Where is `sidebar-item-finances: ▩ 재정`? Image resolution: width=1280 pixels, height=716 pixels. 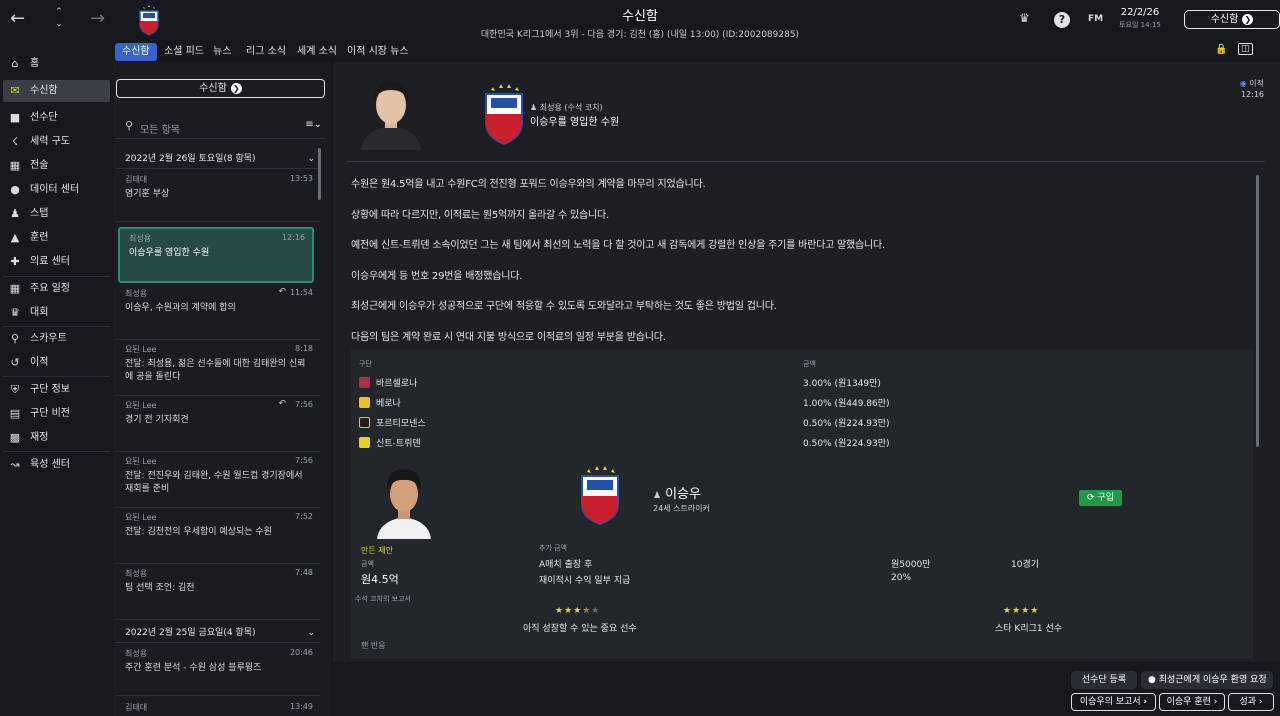
sidebar-item-finances: ▩ 재정 is located at coordinates (56, 438).